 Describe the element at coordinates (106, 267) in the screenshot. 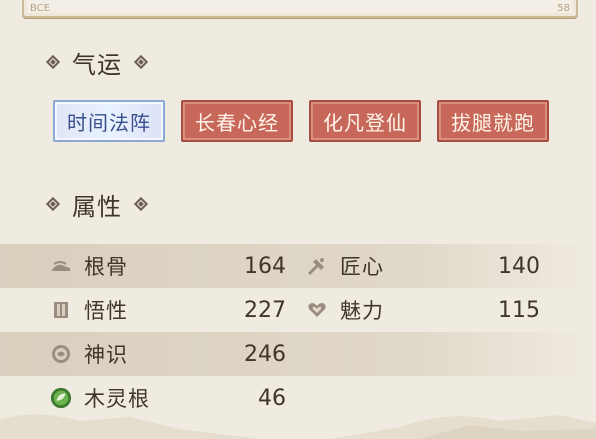

I see `attribute-label: 根骨` at that location.